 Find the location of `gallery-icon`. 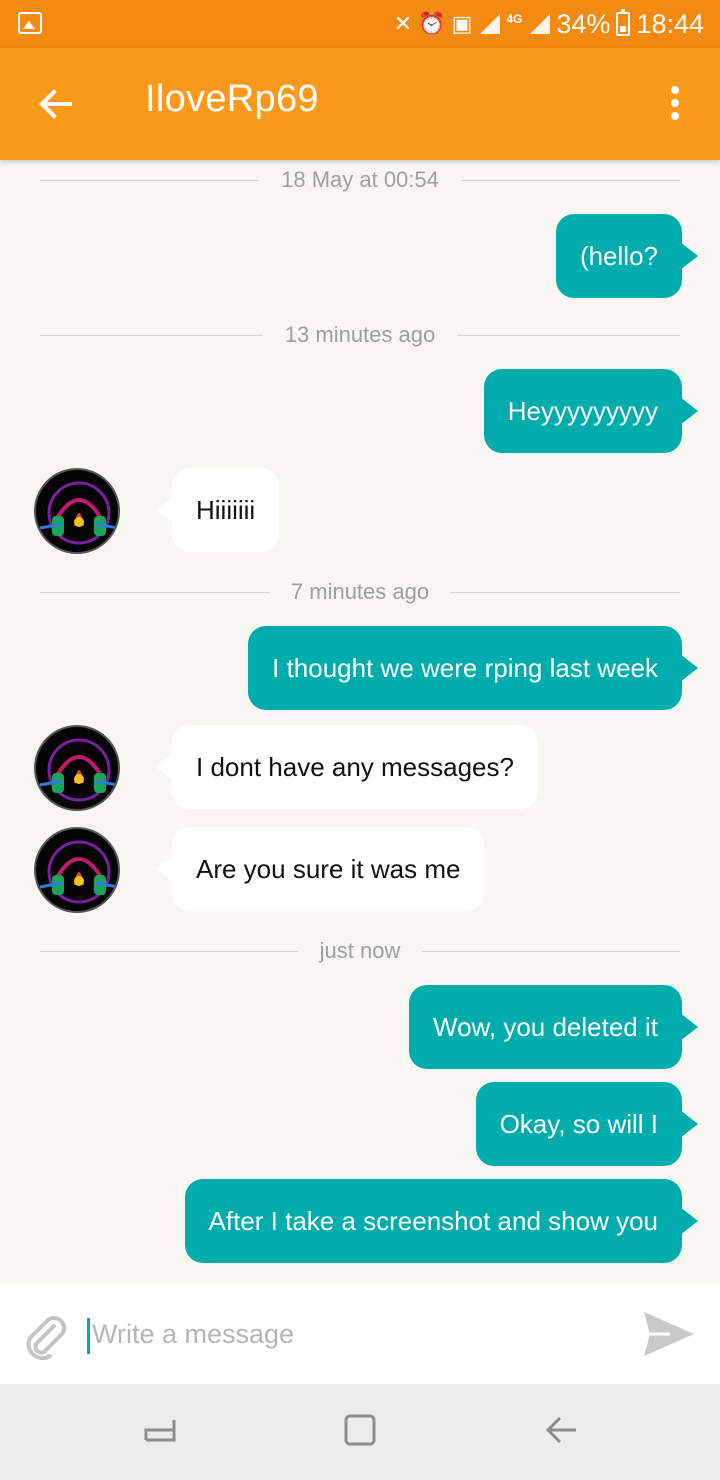

gallery-icon is located at coordinates (30, 23).